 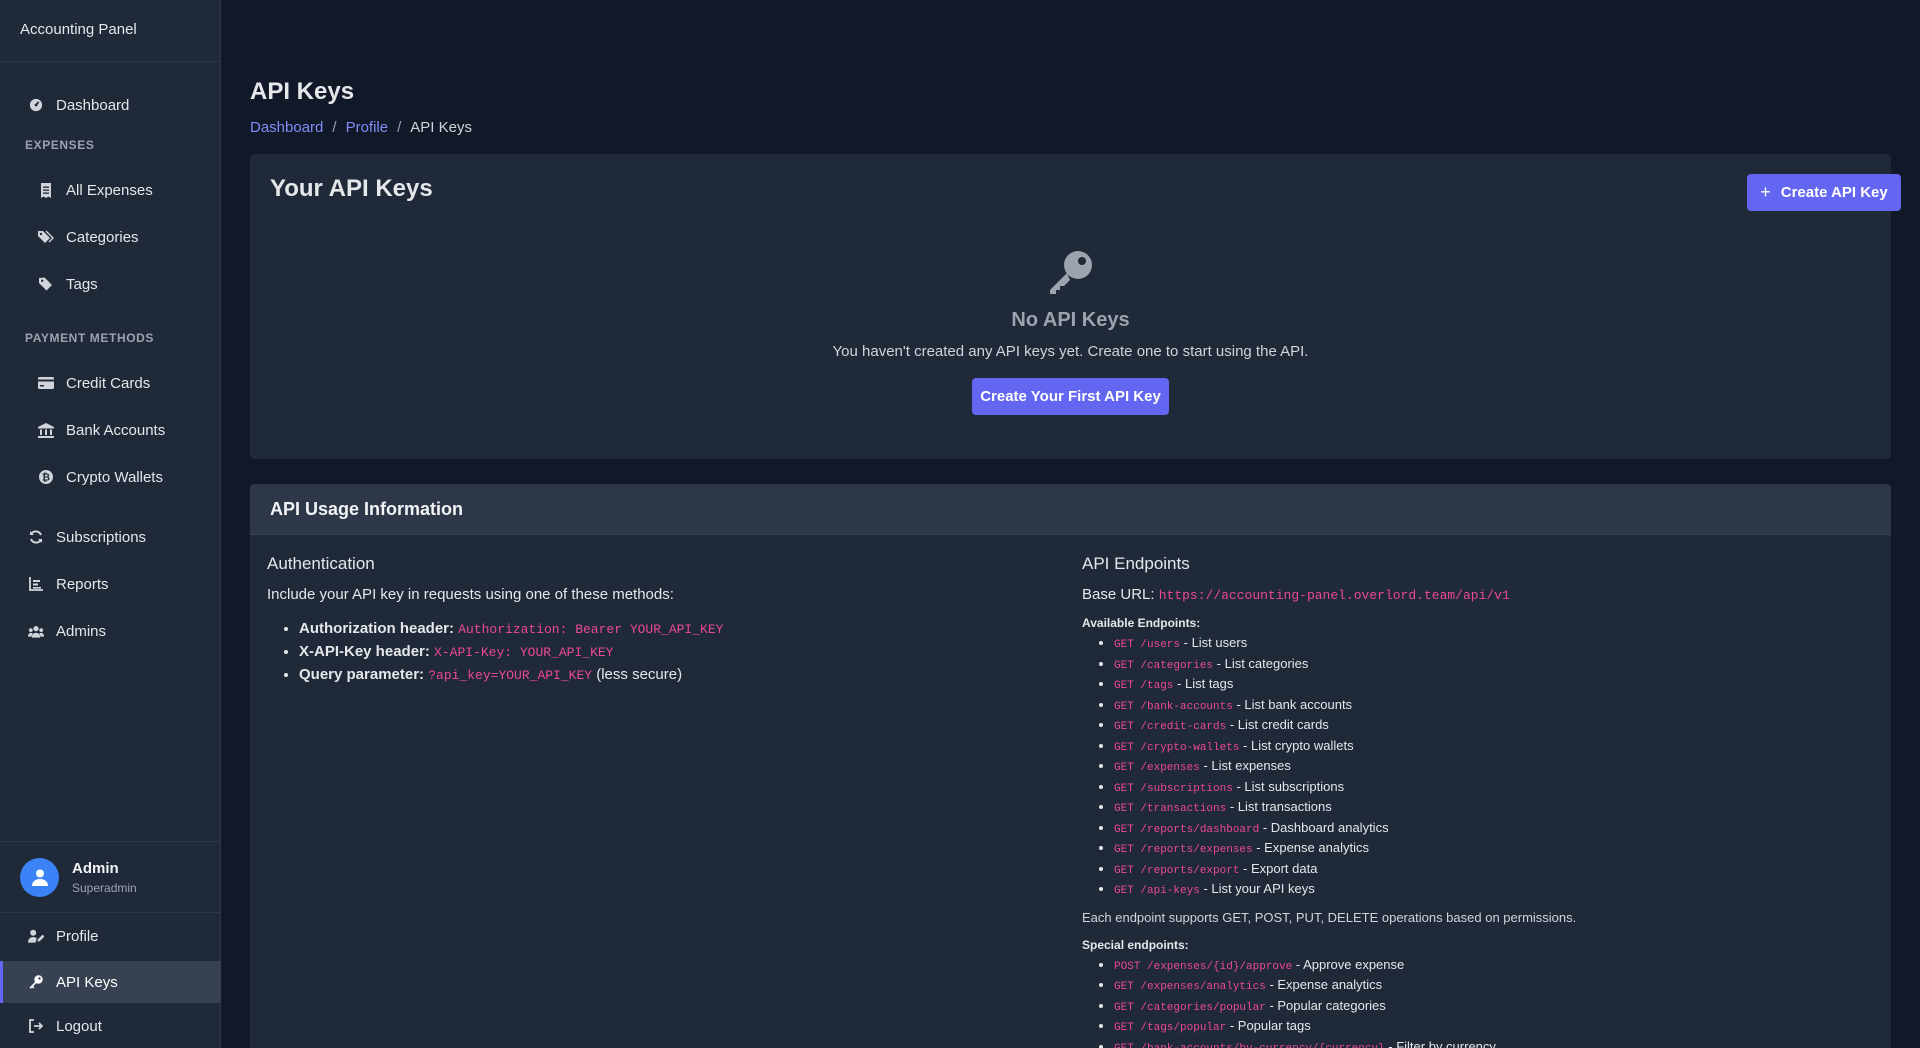 What do you see at coordinates (1324, 827) in the screenshot?
I see `endpoint-description: - Dashboard analytics` at bounding box center [1324, 827].